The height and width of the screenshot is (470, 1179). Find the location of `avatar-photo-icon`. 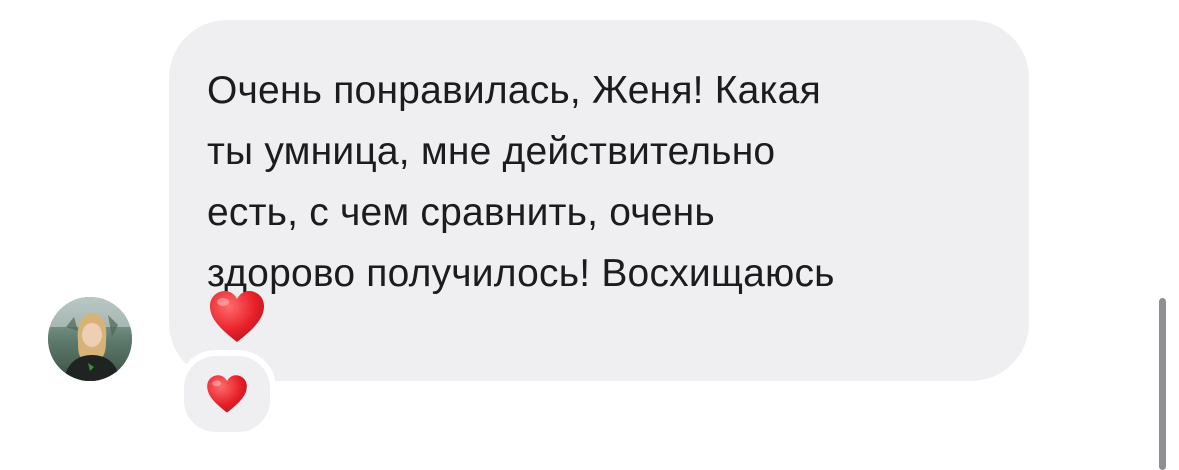

avatar-photo-icon is located at coordinates (90, 339).